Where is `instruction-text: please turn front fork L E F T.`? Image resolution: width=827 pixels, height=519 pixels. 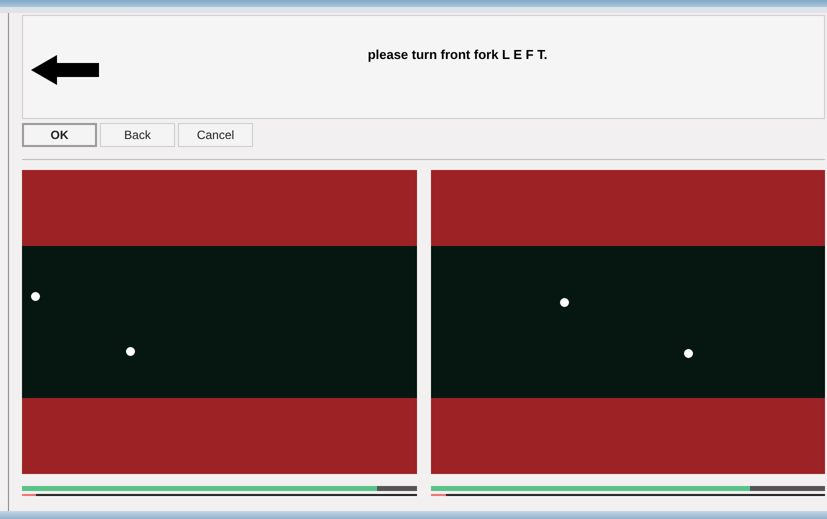
instruction-text: please turn front fork L E F T. is located at coordinates (457, 54).